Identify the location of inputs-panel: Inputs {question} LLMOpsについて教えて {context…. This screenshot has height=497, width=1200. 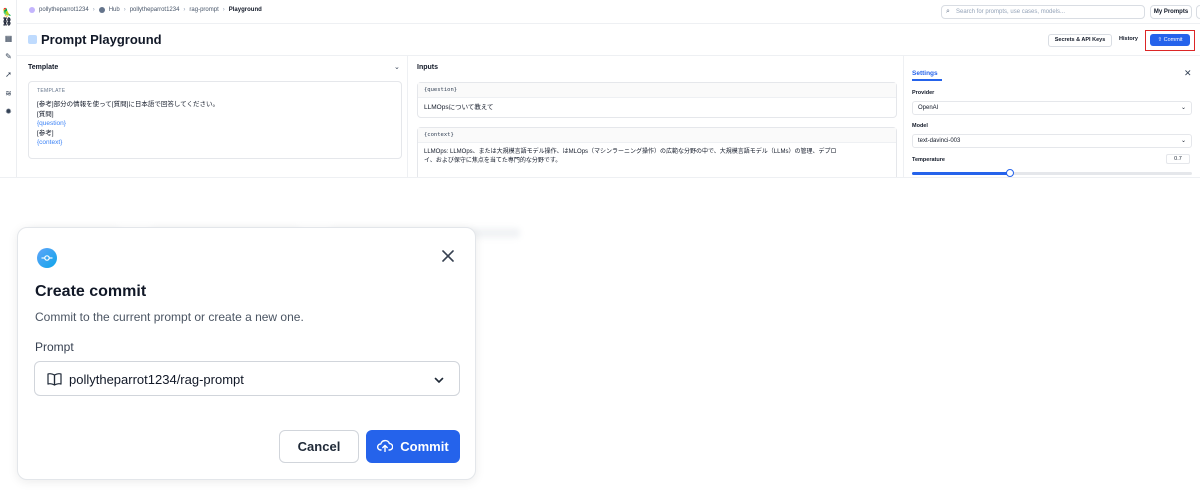
(656, 116).